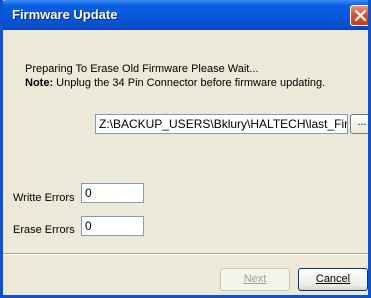 Image resolution: width=371 pixels, height=298 pixels. I want to click on note-label: Note:, so click(39, 83).